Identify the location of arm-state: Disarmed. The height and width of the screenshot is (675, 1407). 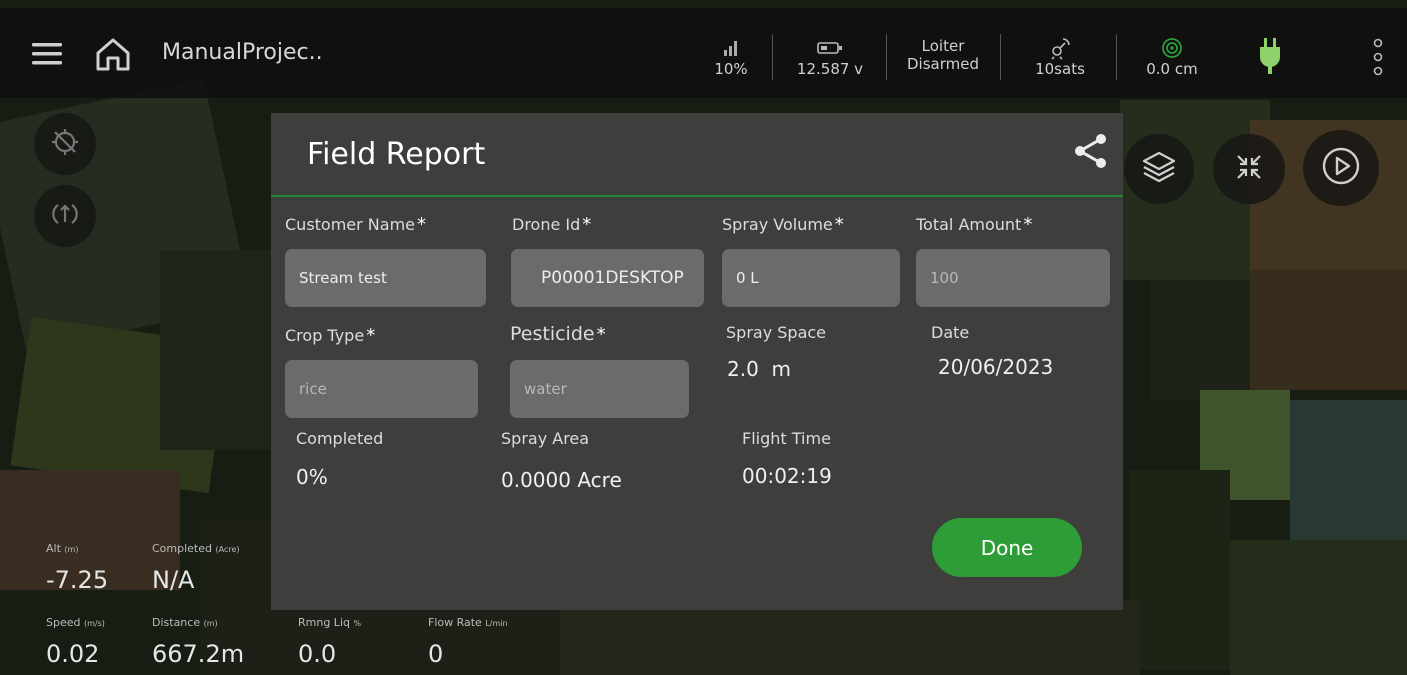
(943, 64).